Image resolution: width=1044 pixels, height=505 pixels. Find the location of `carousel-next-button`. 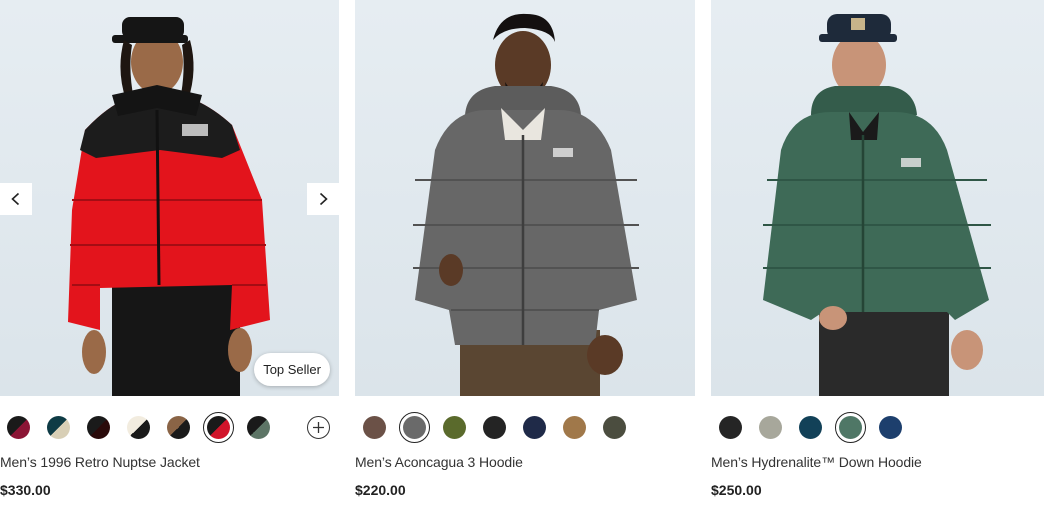

carousel-next-button is located at coordinates (323, 199).